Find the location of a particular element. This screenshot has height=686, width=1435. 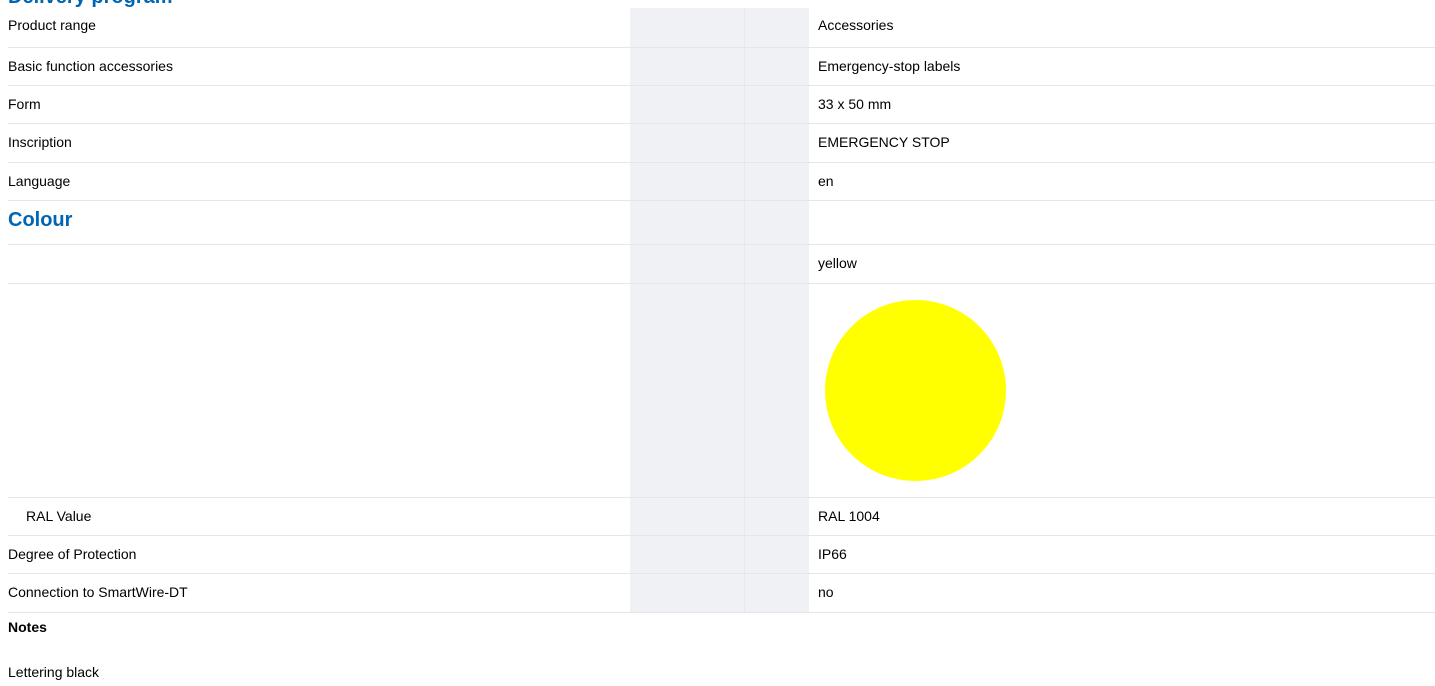

row-label: Degree of Protection is located at coordinates (72, 554).